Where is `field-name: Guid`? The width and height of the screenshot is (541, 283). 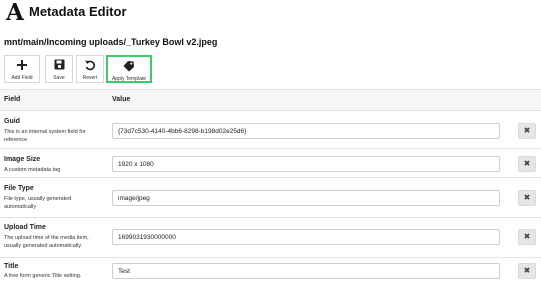 field-name: Guid is located at coordinates (12, 121).